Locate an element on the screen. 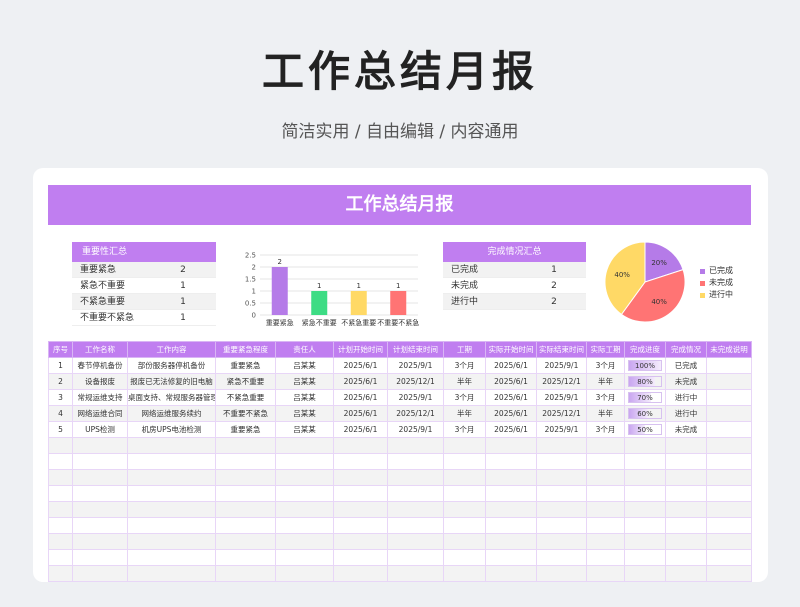  table-cell: 不紧急重要 is located at coordinates (245, 397).